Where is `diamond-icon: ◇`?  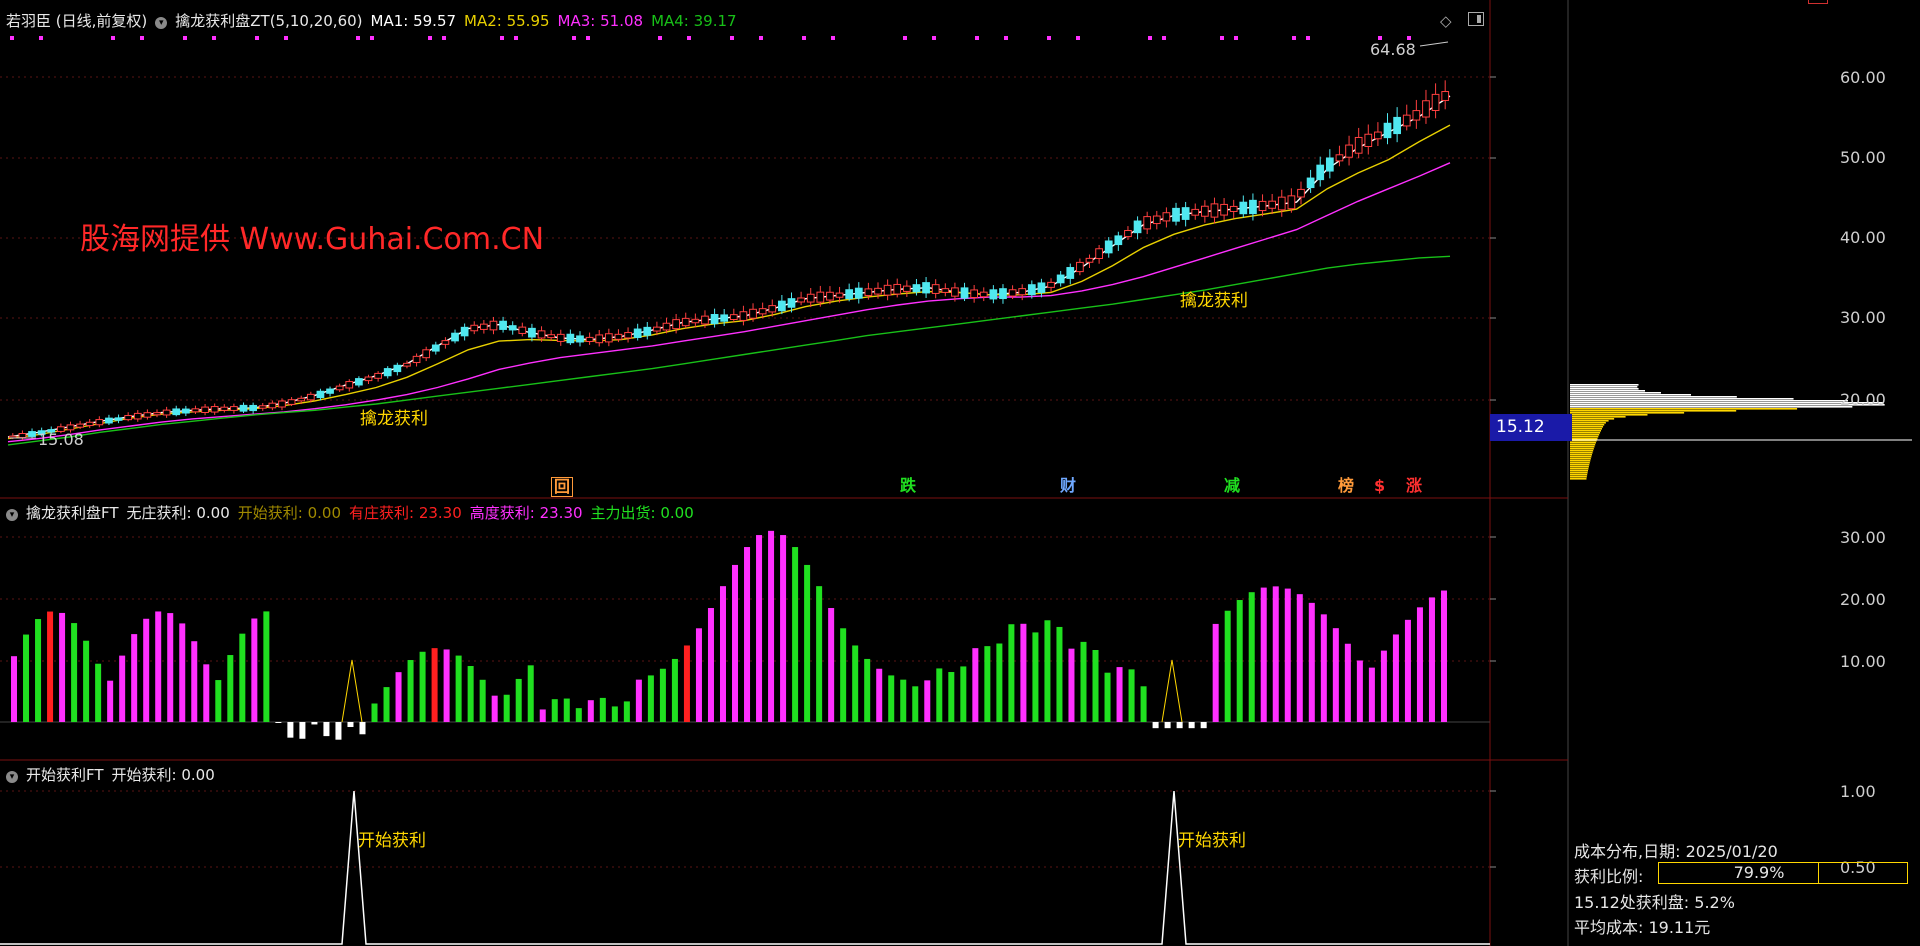
diamond-icon: ◇ is located at coordinates (1446, 21).